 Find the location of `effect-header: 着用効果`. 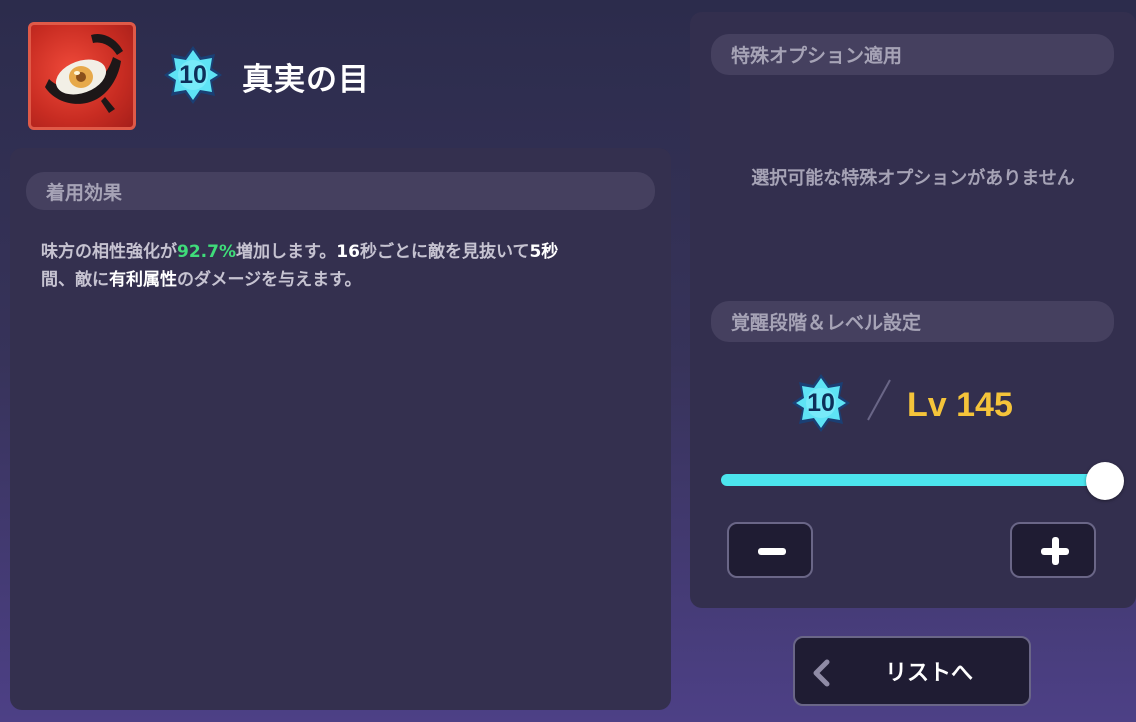

effect-header: 着用効果 is located at coordinates (340, 191).